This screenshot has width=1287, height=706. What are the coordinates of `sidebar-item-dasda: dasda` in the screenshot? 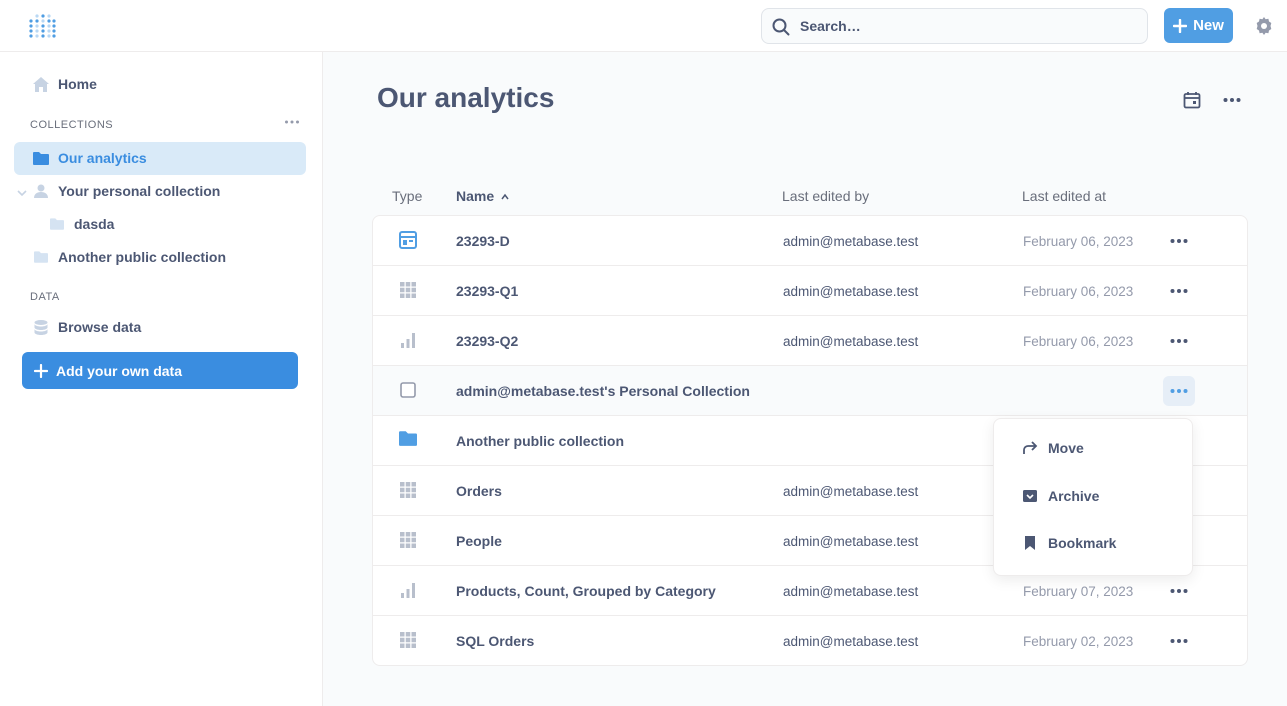 It's located at (81, 224).